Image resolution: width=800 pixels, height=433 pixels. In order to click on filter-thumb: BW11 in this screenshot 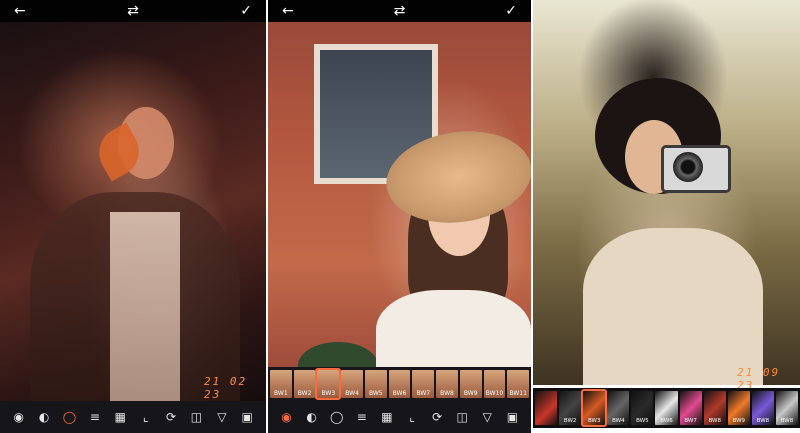, I will do `click(518, 384)`.